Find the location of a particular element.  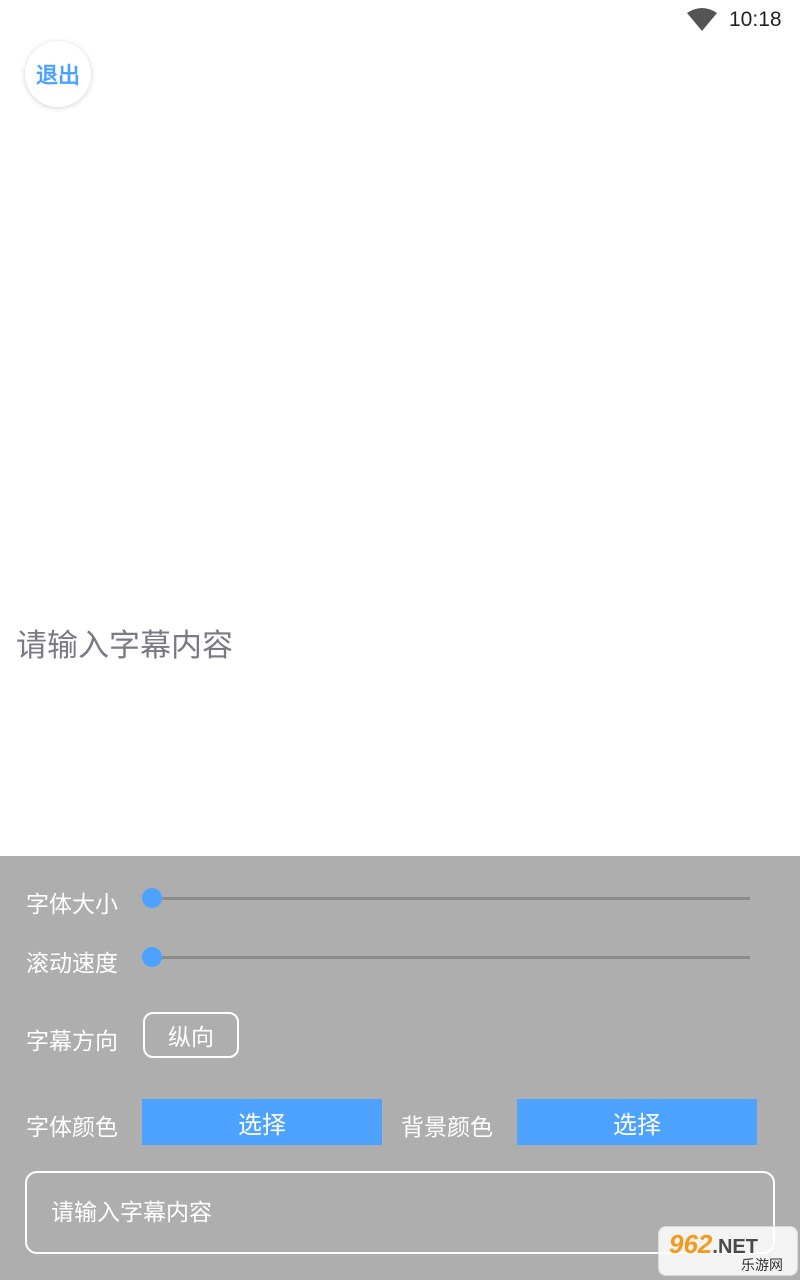

font-size-slider is located at coordinates (446, 898).